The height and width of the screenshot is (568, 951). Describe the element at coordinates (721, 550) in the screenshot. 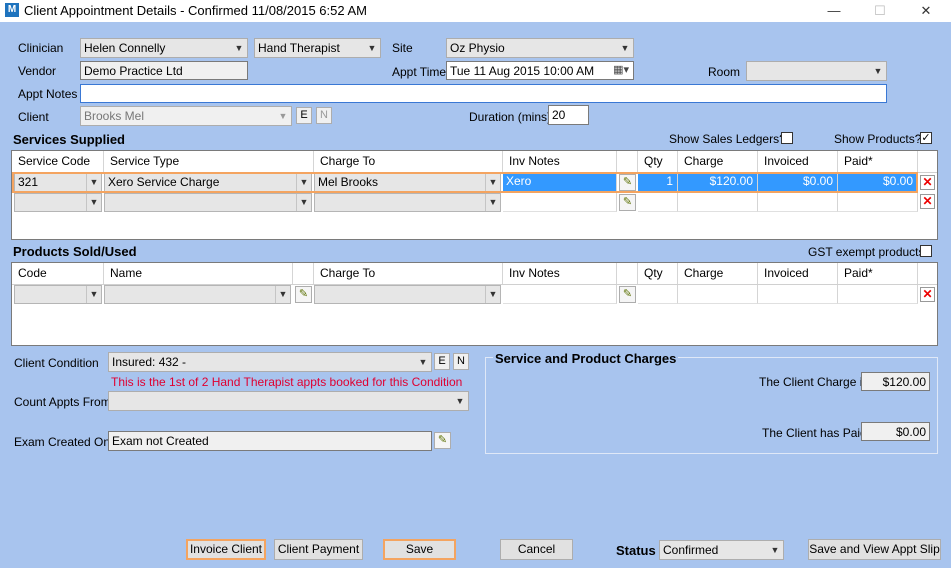

I see `status-select: Confirmed ▼` at that location.